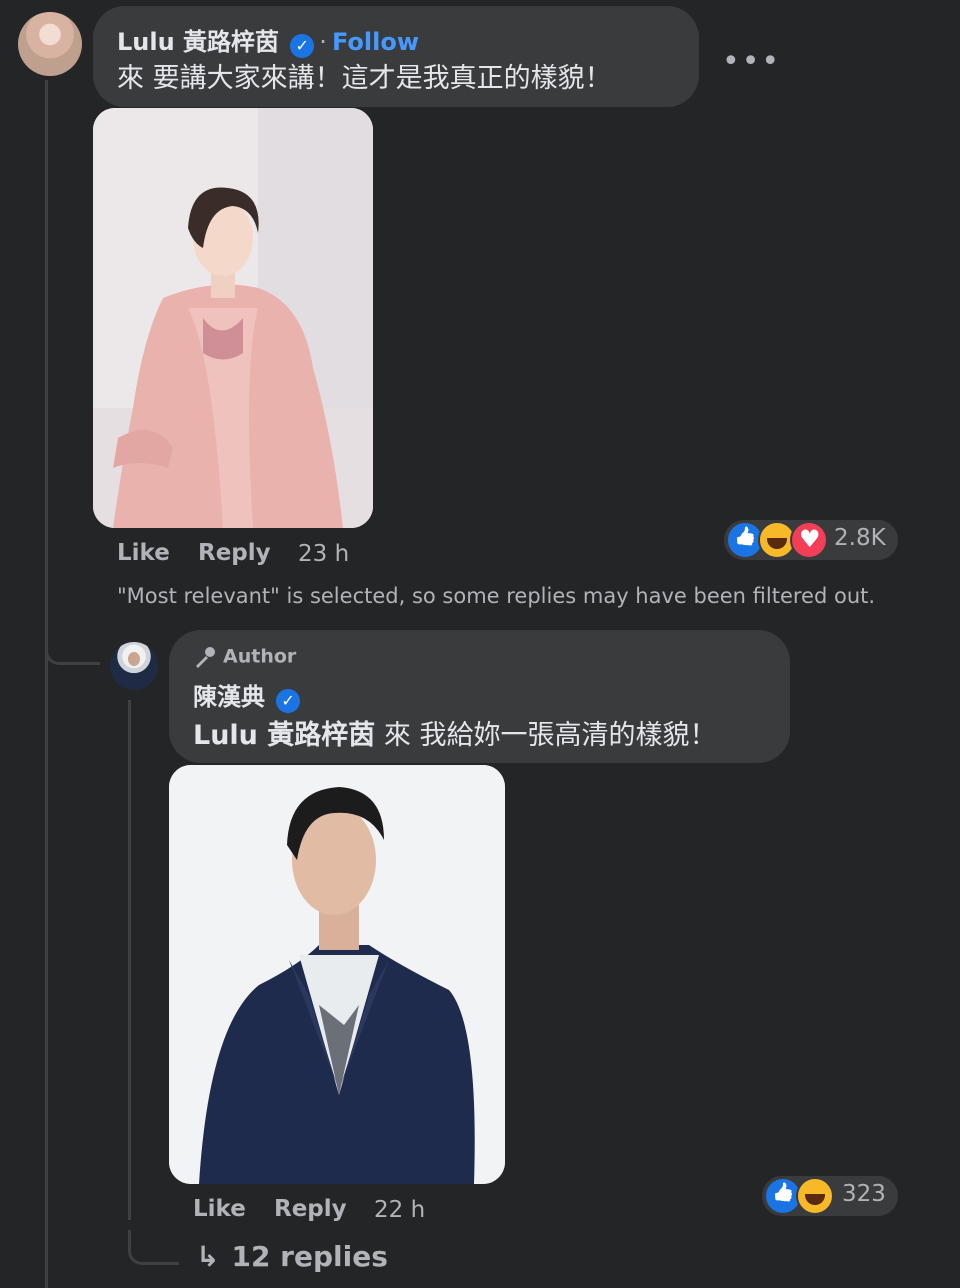 The image size is (960, 1288). Describe the element at coordinates (234, 553) in the screenshot. I see `reply-button: Reply` at that location.